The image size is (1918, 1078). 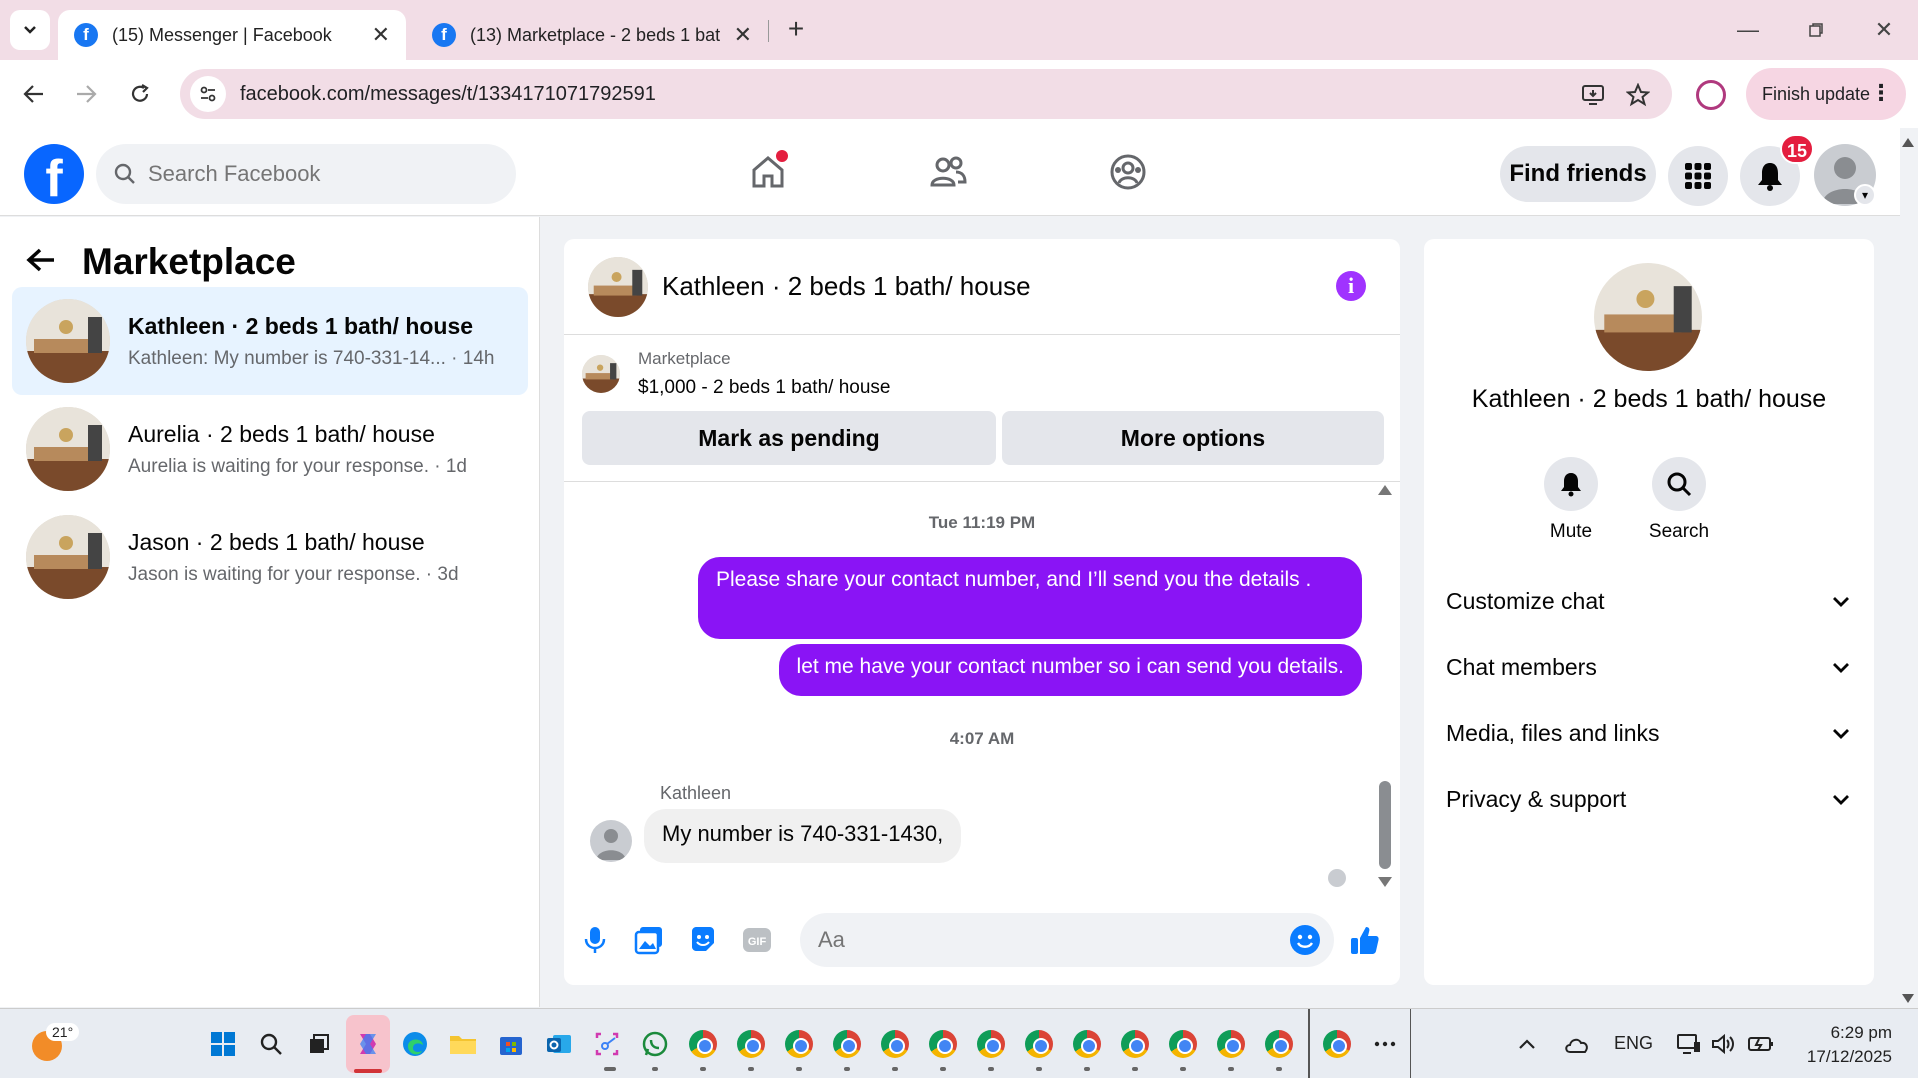 I want to click on new-tab-button: +, so click(x=796, y=30).